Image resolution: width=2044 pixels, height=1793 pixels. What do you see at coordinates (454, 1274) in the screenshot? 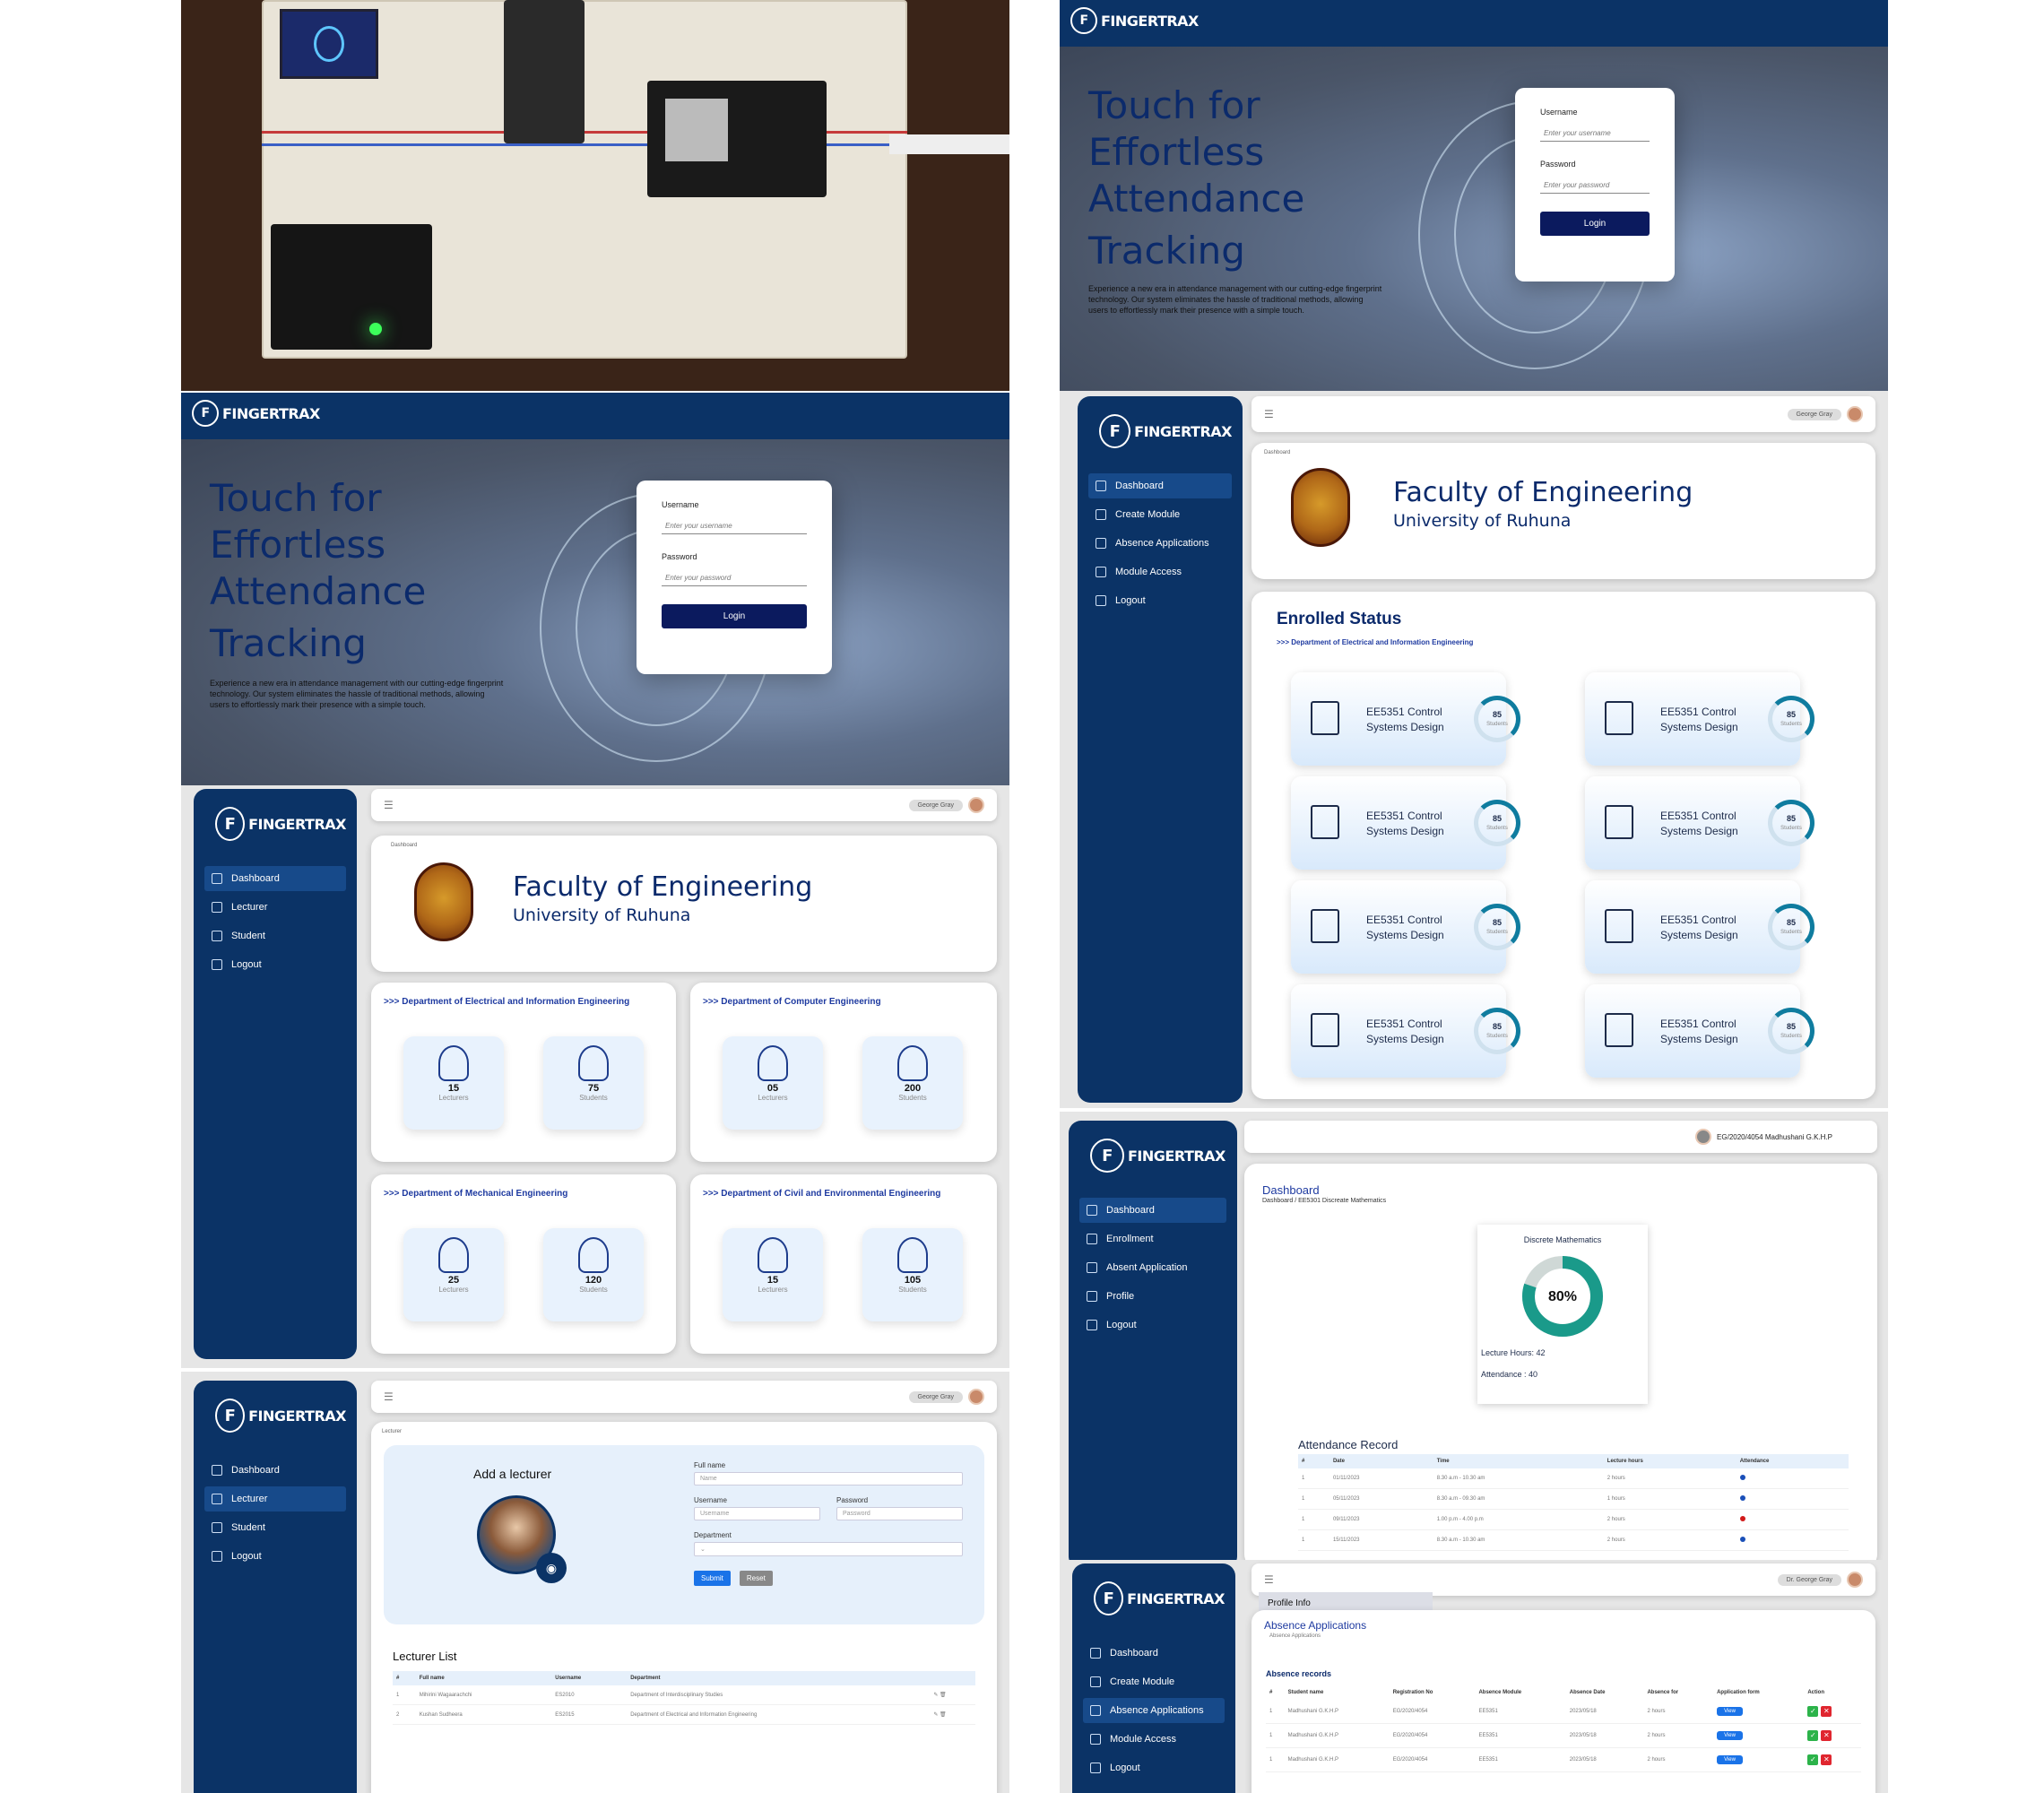
I see `lecturer-count-tile: 25 Lecturers` at bounding box center [454, 1274].